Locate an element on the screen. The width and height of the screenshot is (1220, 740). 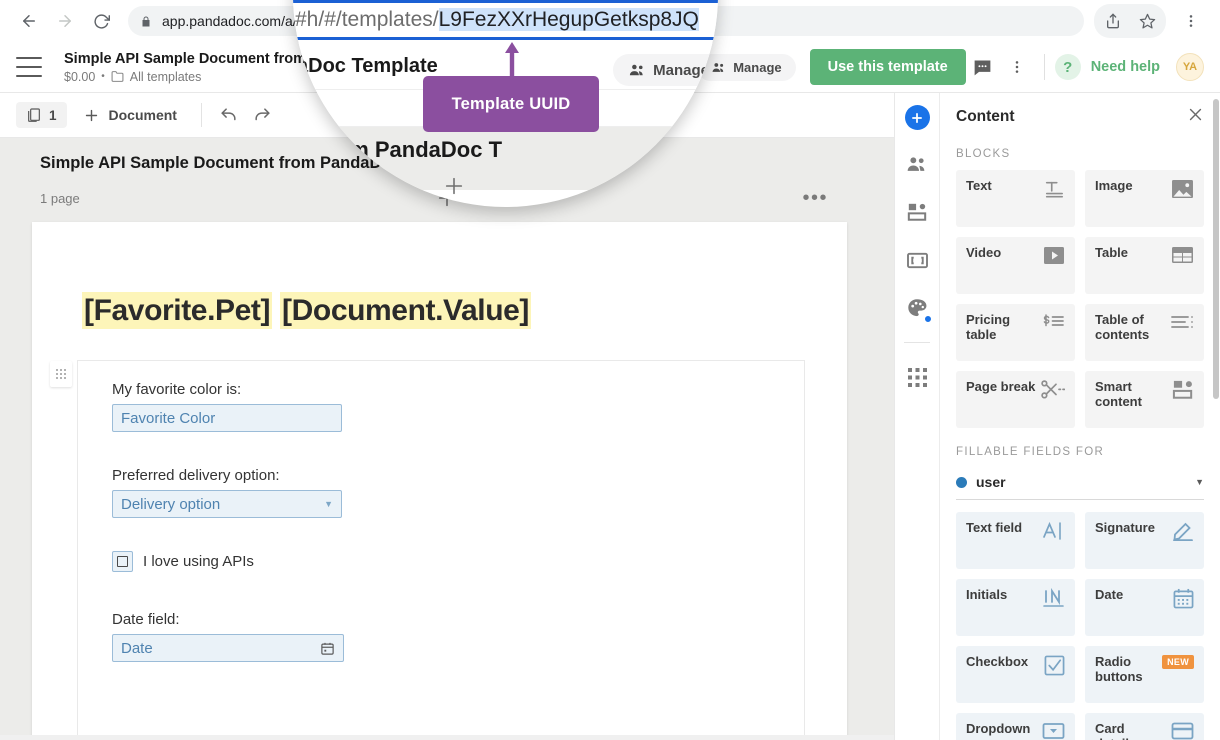
magnified-url: #h/#/templates/L9FezXXrHegupGetksp8JQ is located at coordinates (496, 20).